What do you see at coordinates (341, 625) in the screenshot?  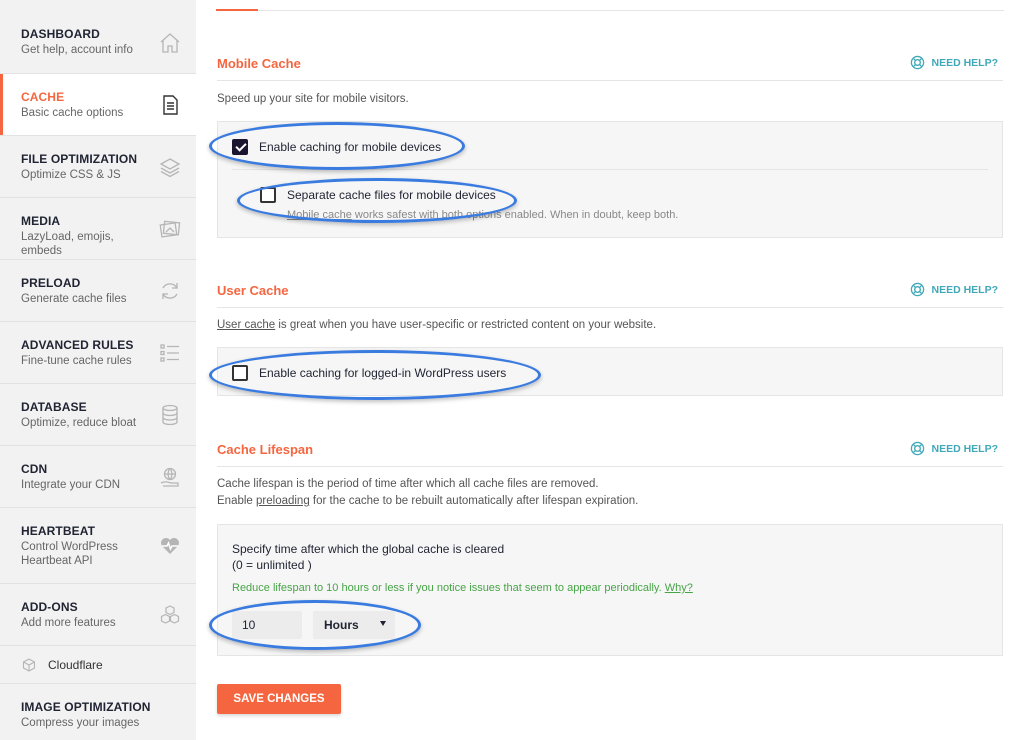 I see `lifespan-unit-value: Hours` at bounding box center [341, 625].